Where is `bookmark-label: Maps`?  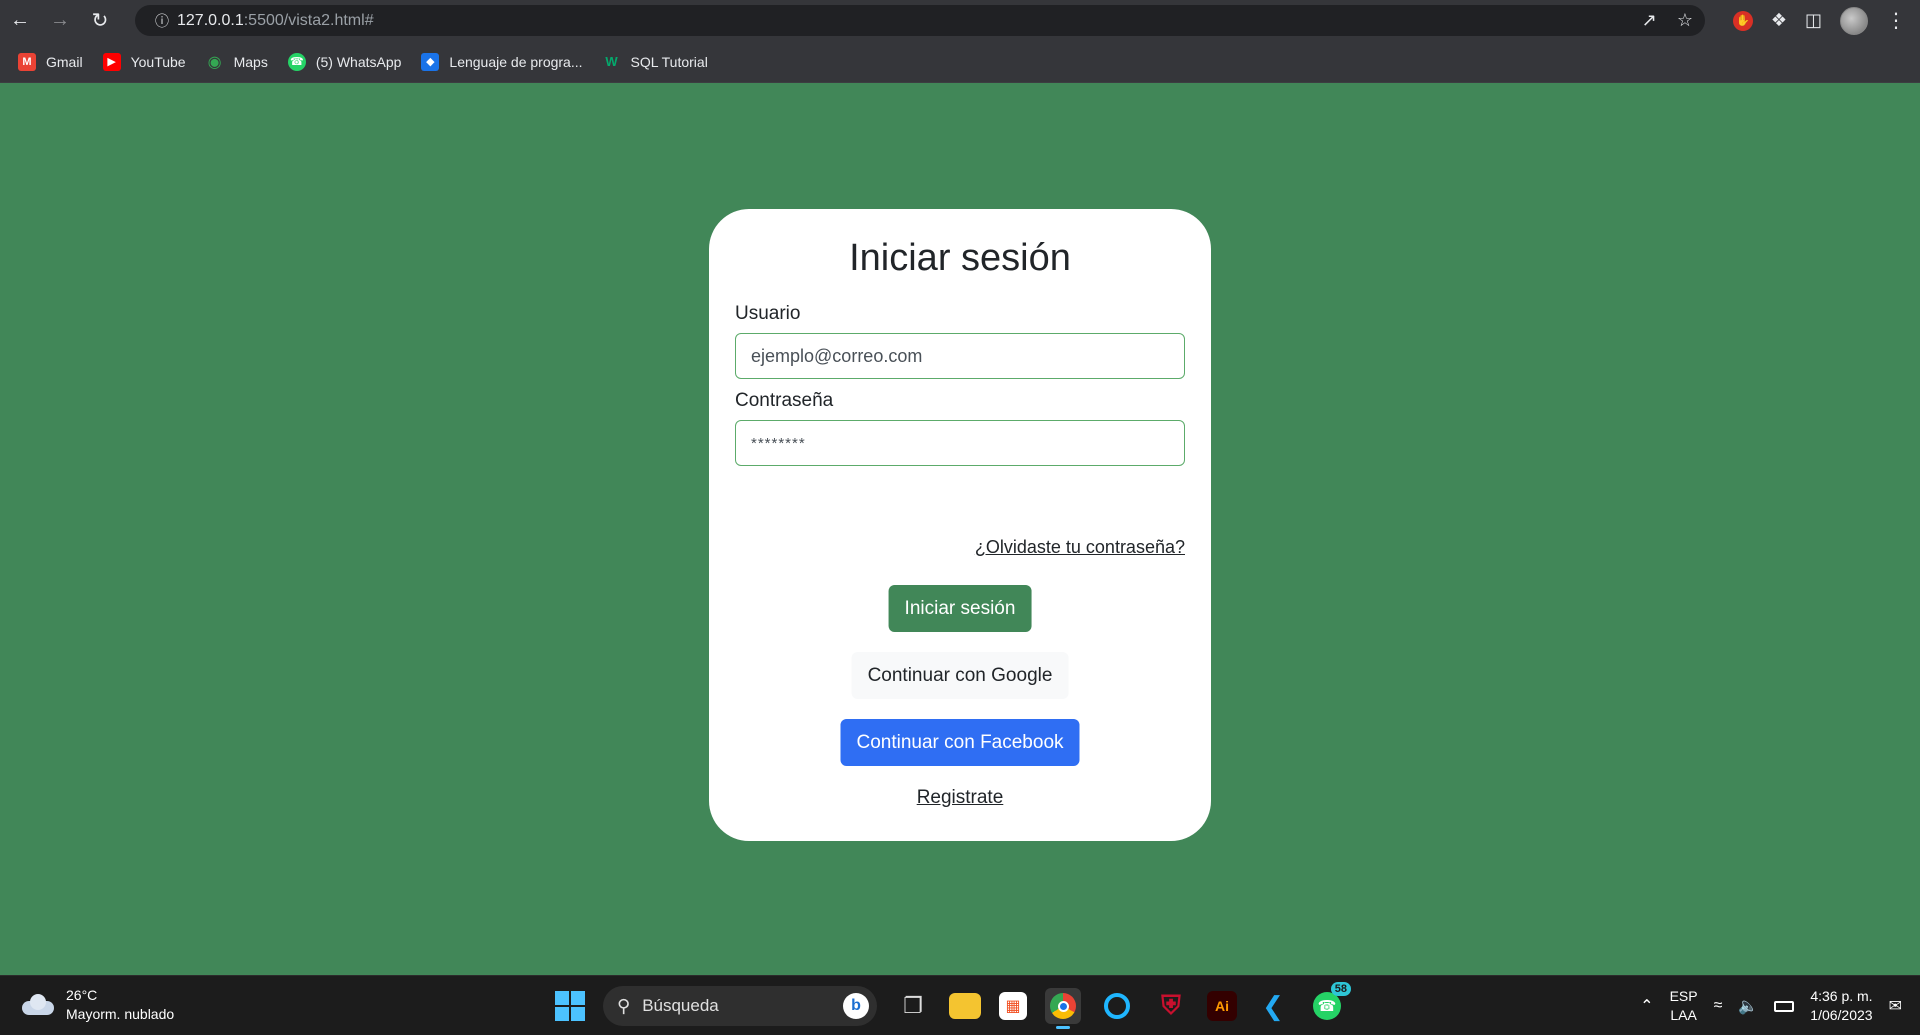
bookmark-label: Maps is located at coordinates (250, 61).